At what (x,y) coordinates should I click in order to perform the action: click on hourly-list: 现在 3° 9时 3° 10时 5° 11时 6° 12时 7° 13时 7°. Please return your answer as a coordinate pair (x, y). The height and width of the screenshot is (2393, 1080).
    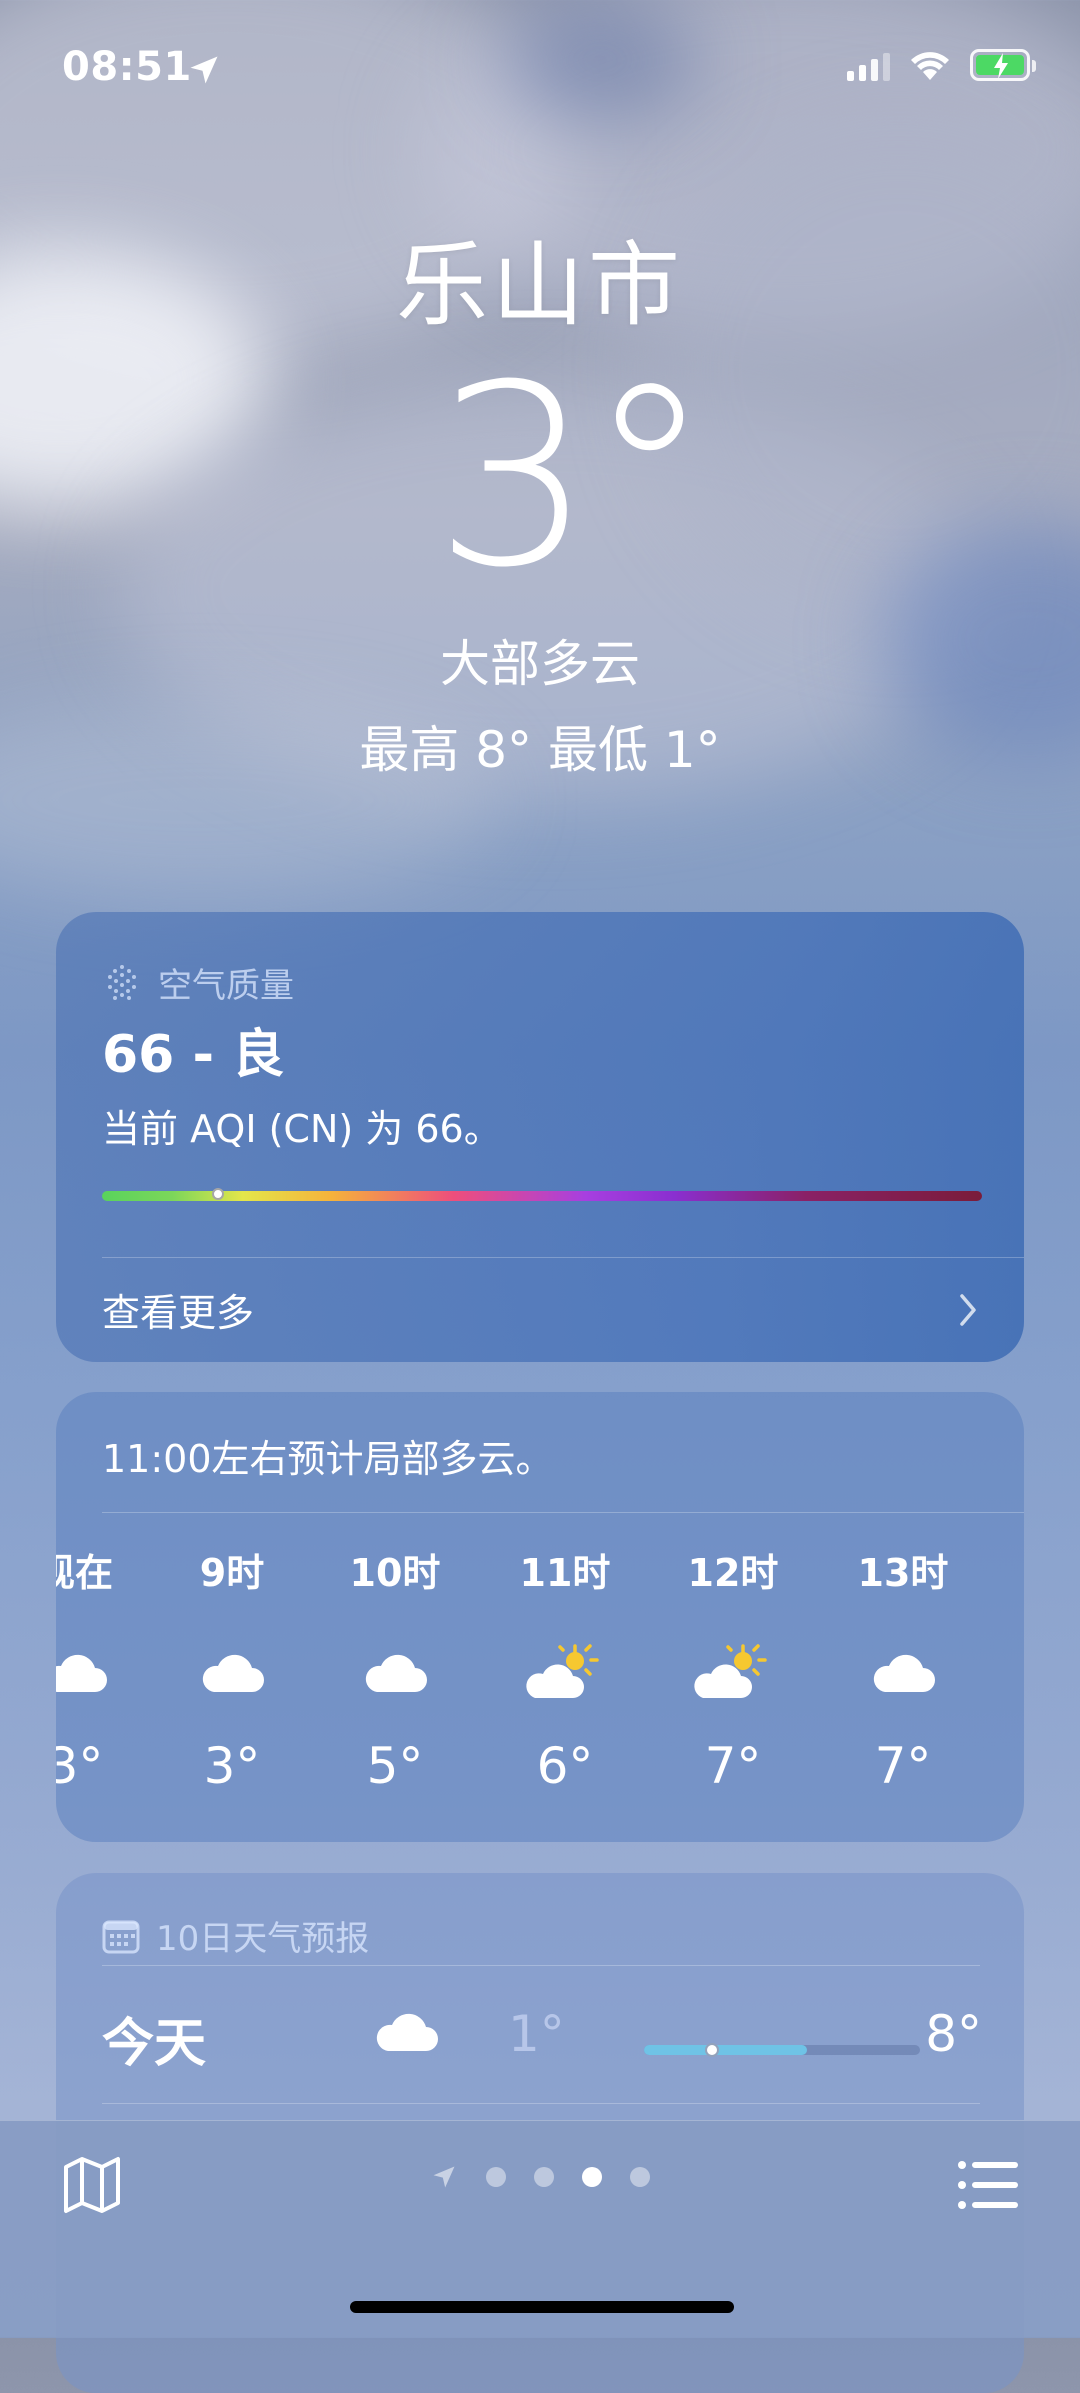
    Looking at the image, I should click on (540, 1682).